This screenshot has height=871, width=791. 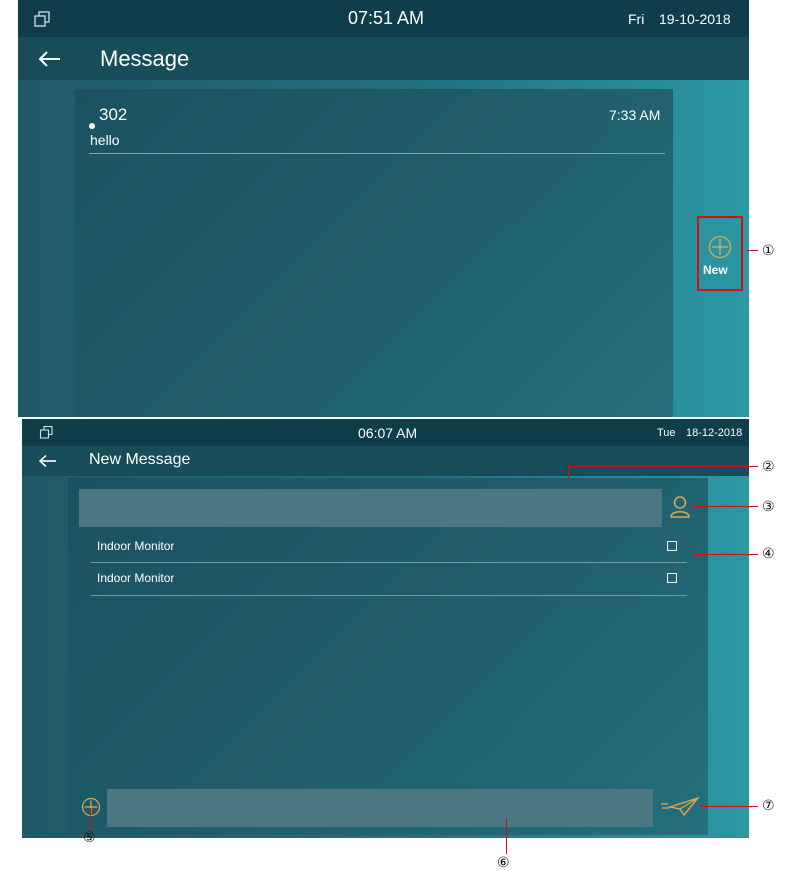 What do you see at coordinates (680, 507) in the screenshot?
I see `contacts-person-icon` at bounding box center [680, 507].